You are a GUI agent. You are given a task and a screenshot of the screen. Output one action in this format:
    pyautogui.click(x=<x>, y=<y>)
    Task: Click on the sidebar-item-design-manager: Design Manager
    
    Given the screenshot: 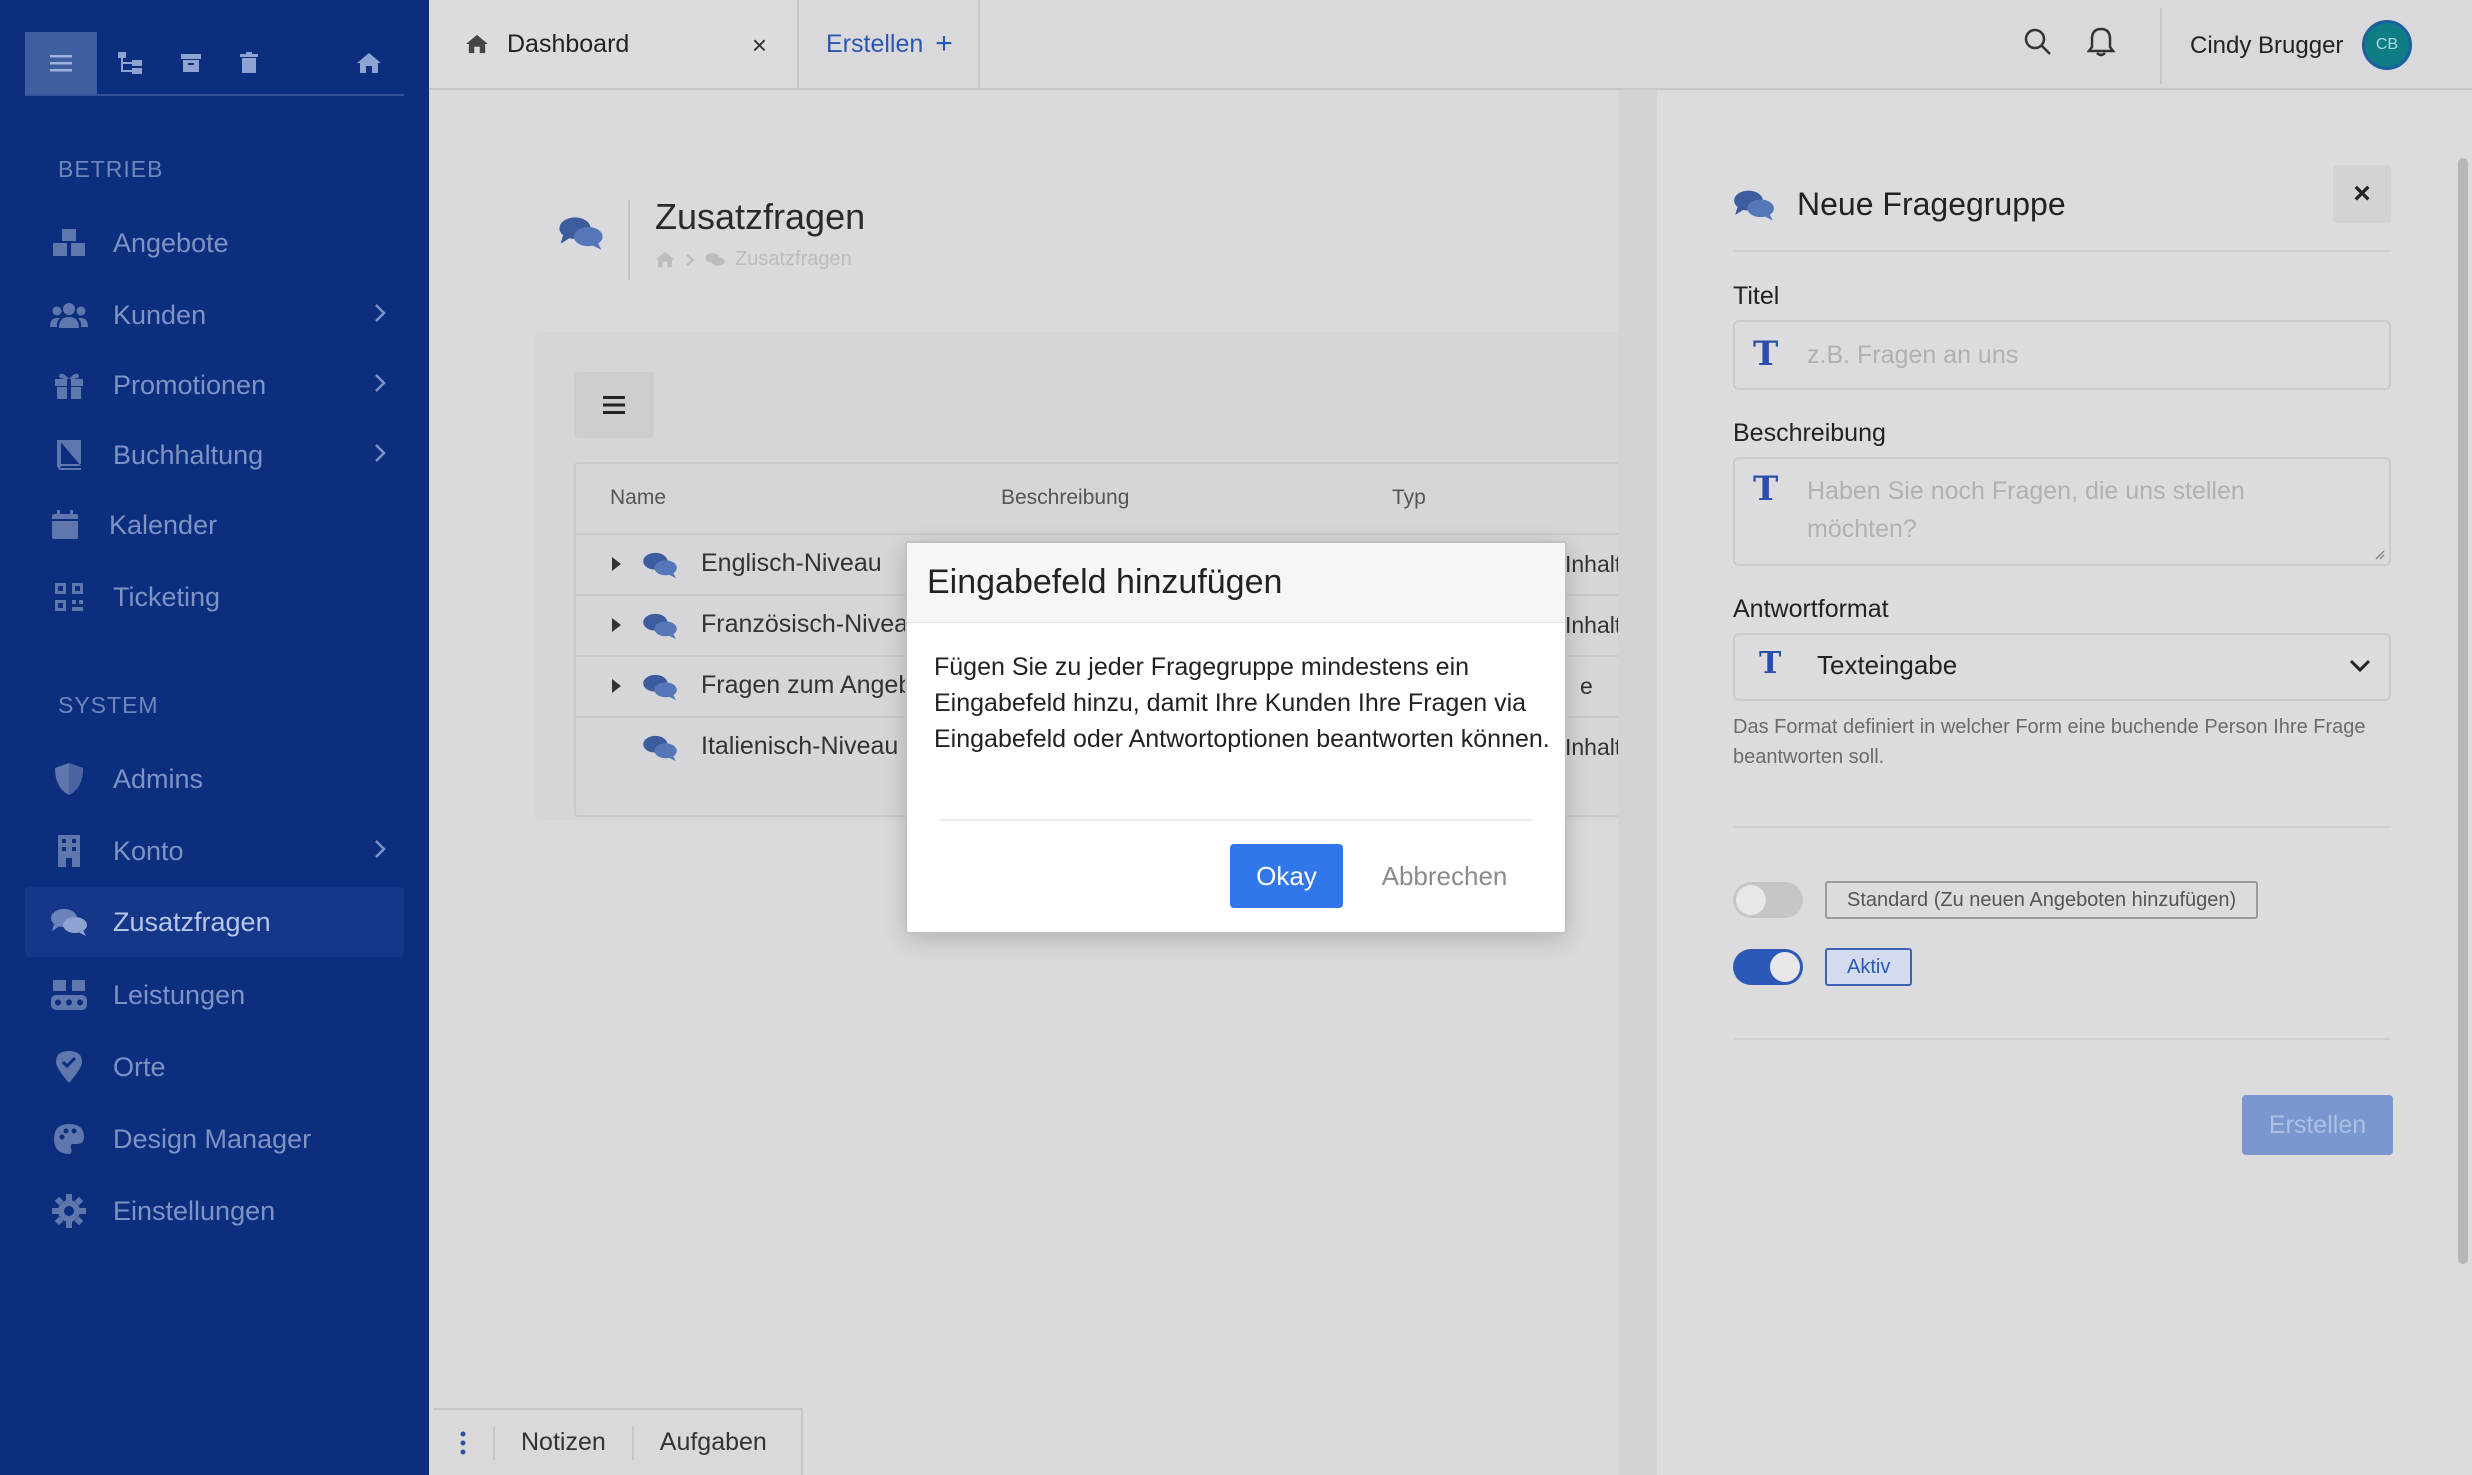 What is the action you would take?
    pyautogui.click(x=214, y=1139)
    